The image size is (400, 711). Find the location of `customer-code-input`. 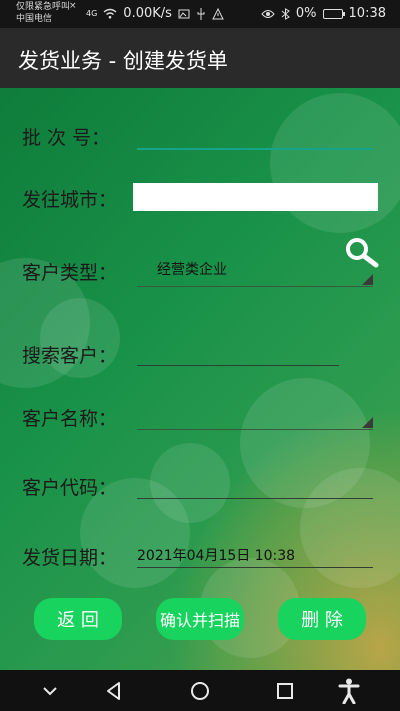

customer-code-input is located at coordinates (255, 483).